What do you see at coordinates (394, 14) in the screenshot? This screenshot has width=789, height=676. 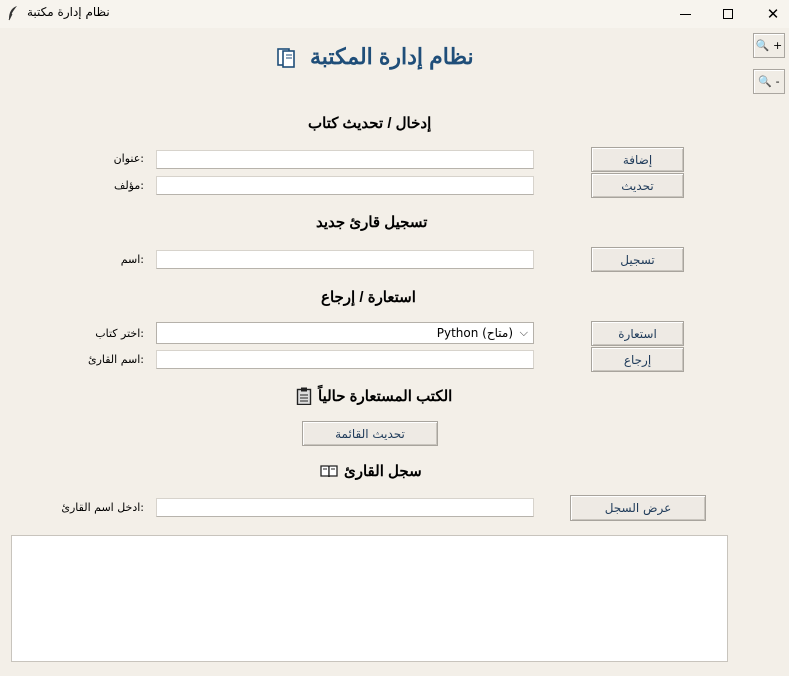 I see `window-titlebar: نظام إدارة مكتبة ✕` at bounding box center [394, 14].